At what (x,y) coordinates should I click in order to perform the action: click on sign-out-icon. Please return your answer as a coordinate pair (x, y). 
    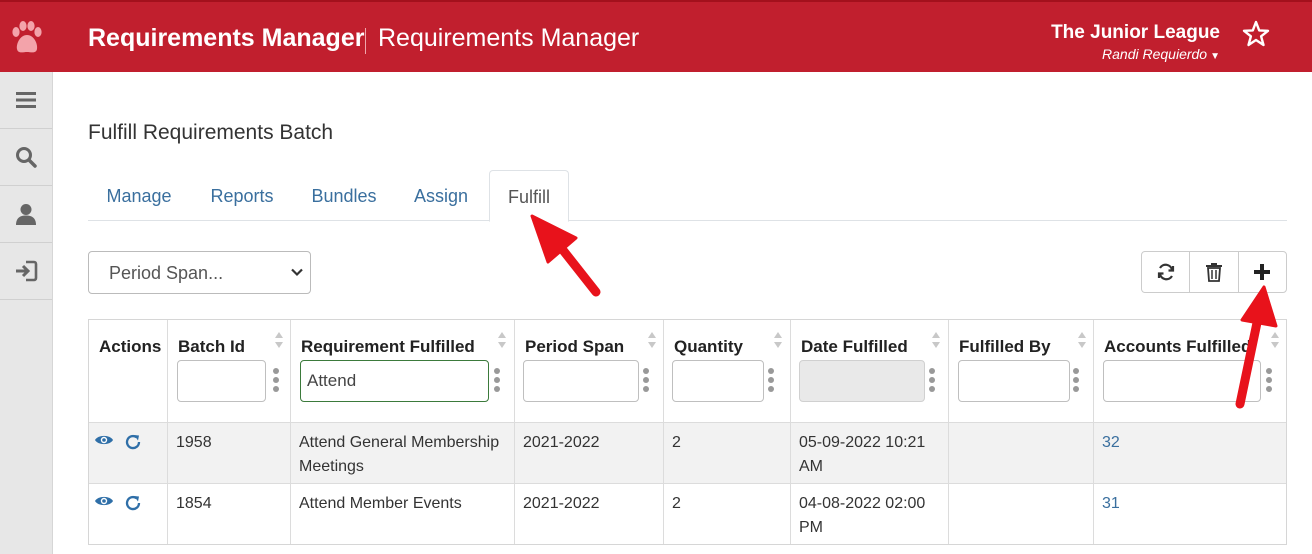
    Looking at the image, I should click on (27, 271).